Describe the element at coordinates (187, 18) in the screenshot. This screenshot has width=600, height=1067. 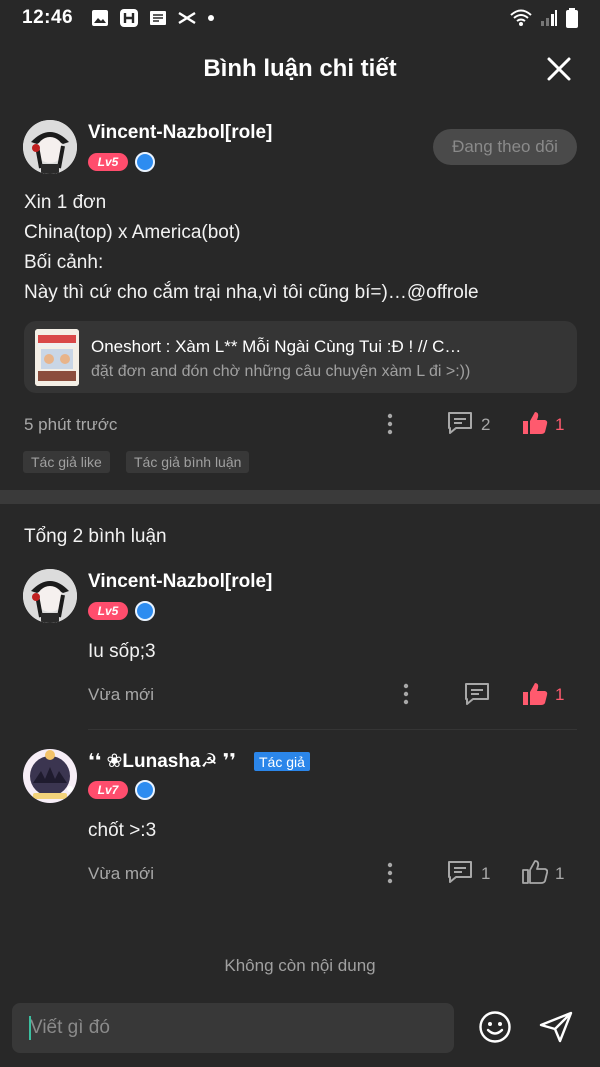
I see `capcut-icon` at that location.